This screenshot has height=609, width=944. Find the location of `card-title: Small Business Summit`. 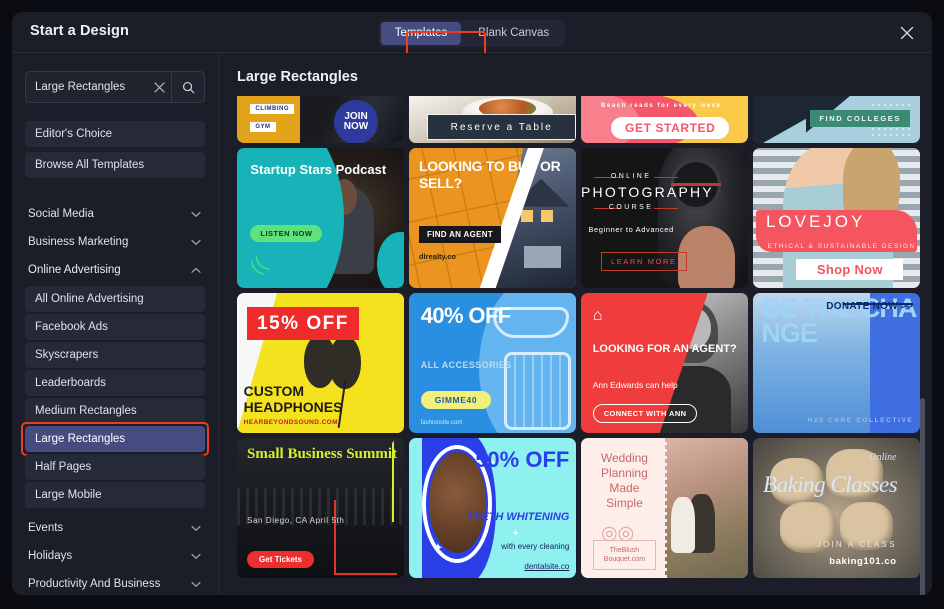

card-title: Small Business Summit is located at coordinates (322, 454).